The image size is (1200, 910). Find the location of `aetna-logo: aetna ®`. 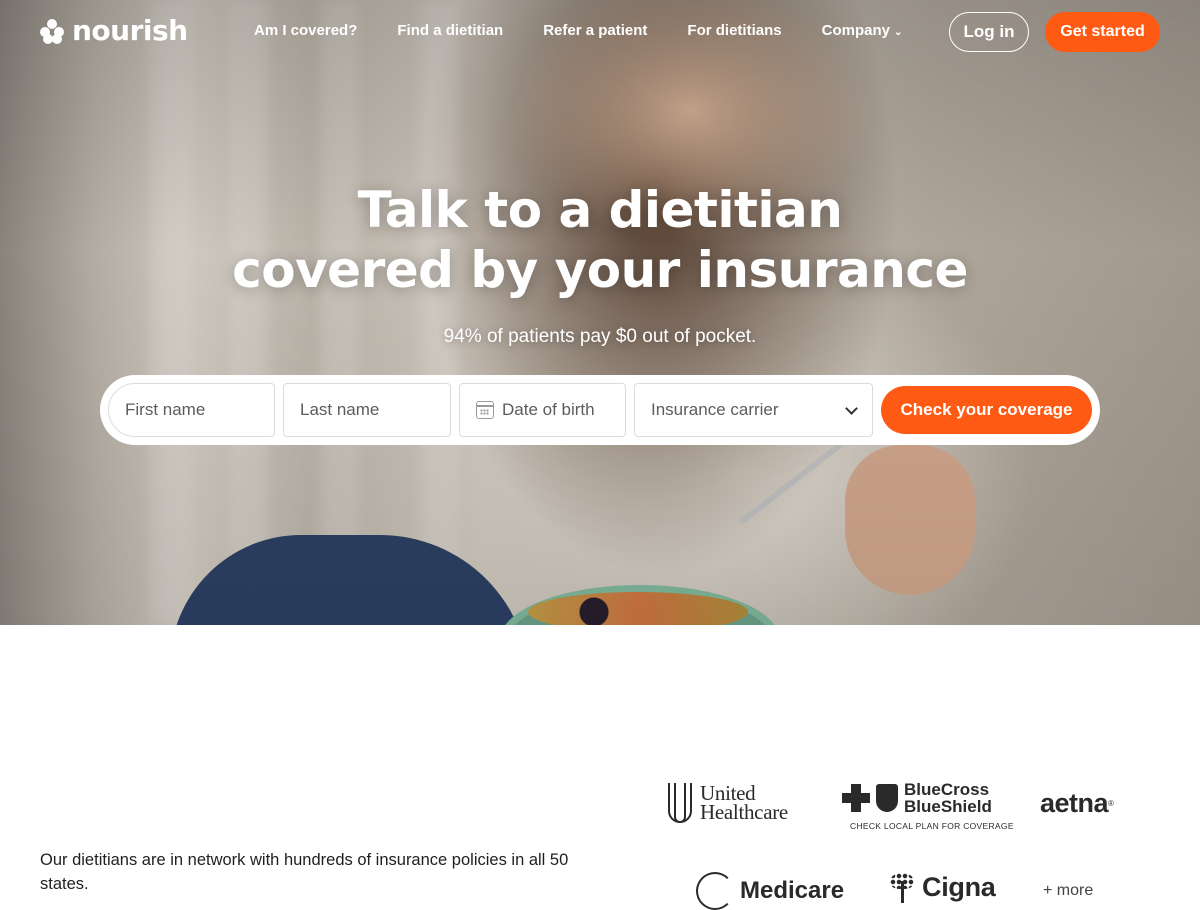

aetna-logo: aetna ® is located at coordinates (1077, 803).